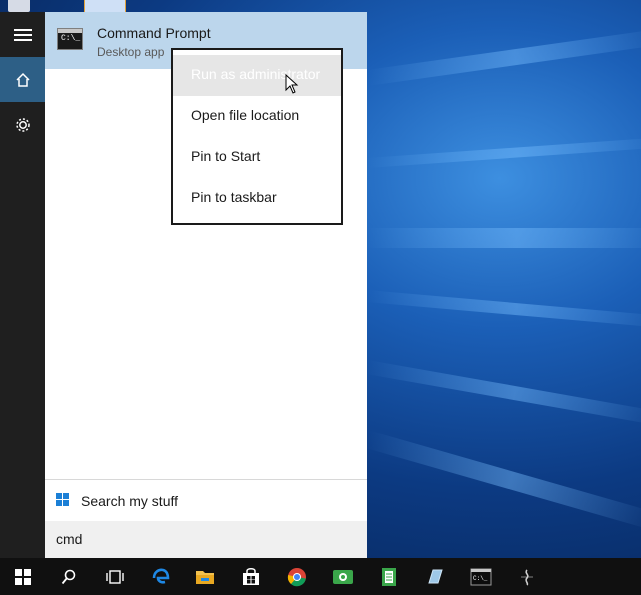 This screenshot has height=595, width=641. I want to click on file-explorer-icon, so click(205, 576).